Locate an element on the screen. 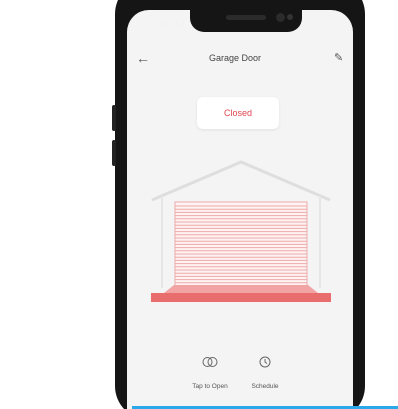 The height and width of the screenshot is (409, 398). tap-to-open-button: Tap to Open is located at coordinates (210, 374).